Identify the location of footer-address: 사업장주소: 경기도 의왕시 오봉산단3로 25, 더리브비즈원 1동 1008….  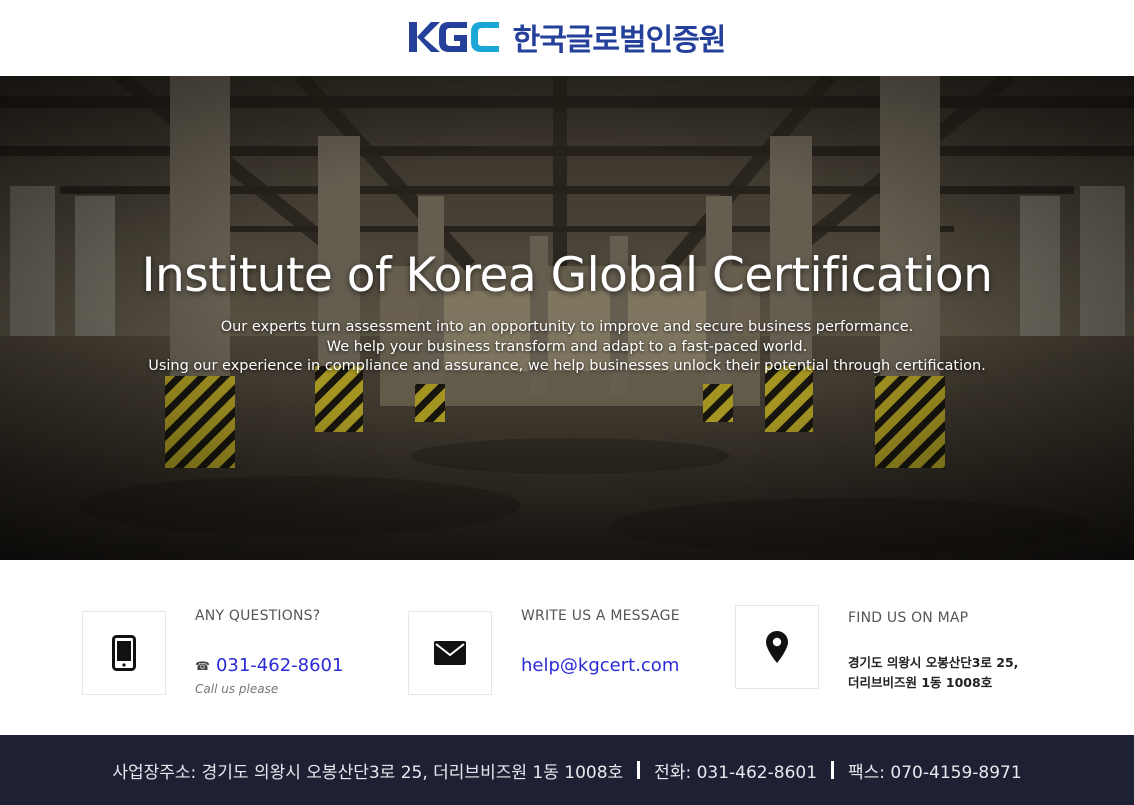
(368, 772).